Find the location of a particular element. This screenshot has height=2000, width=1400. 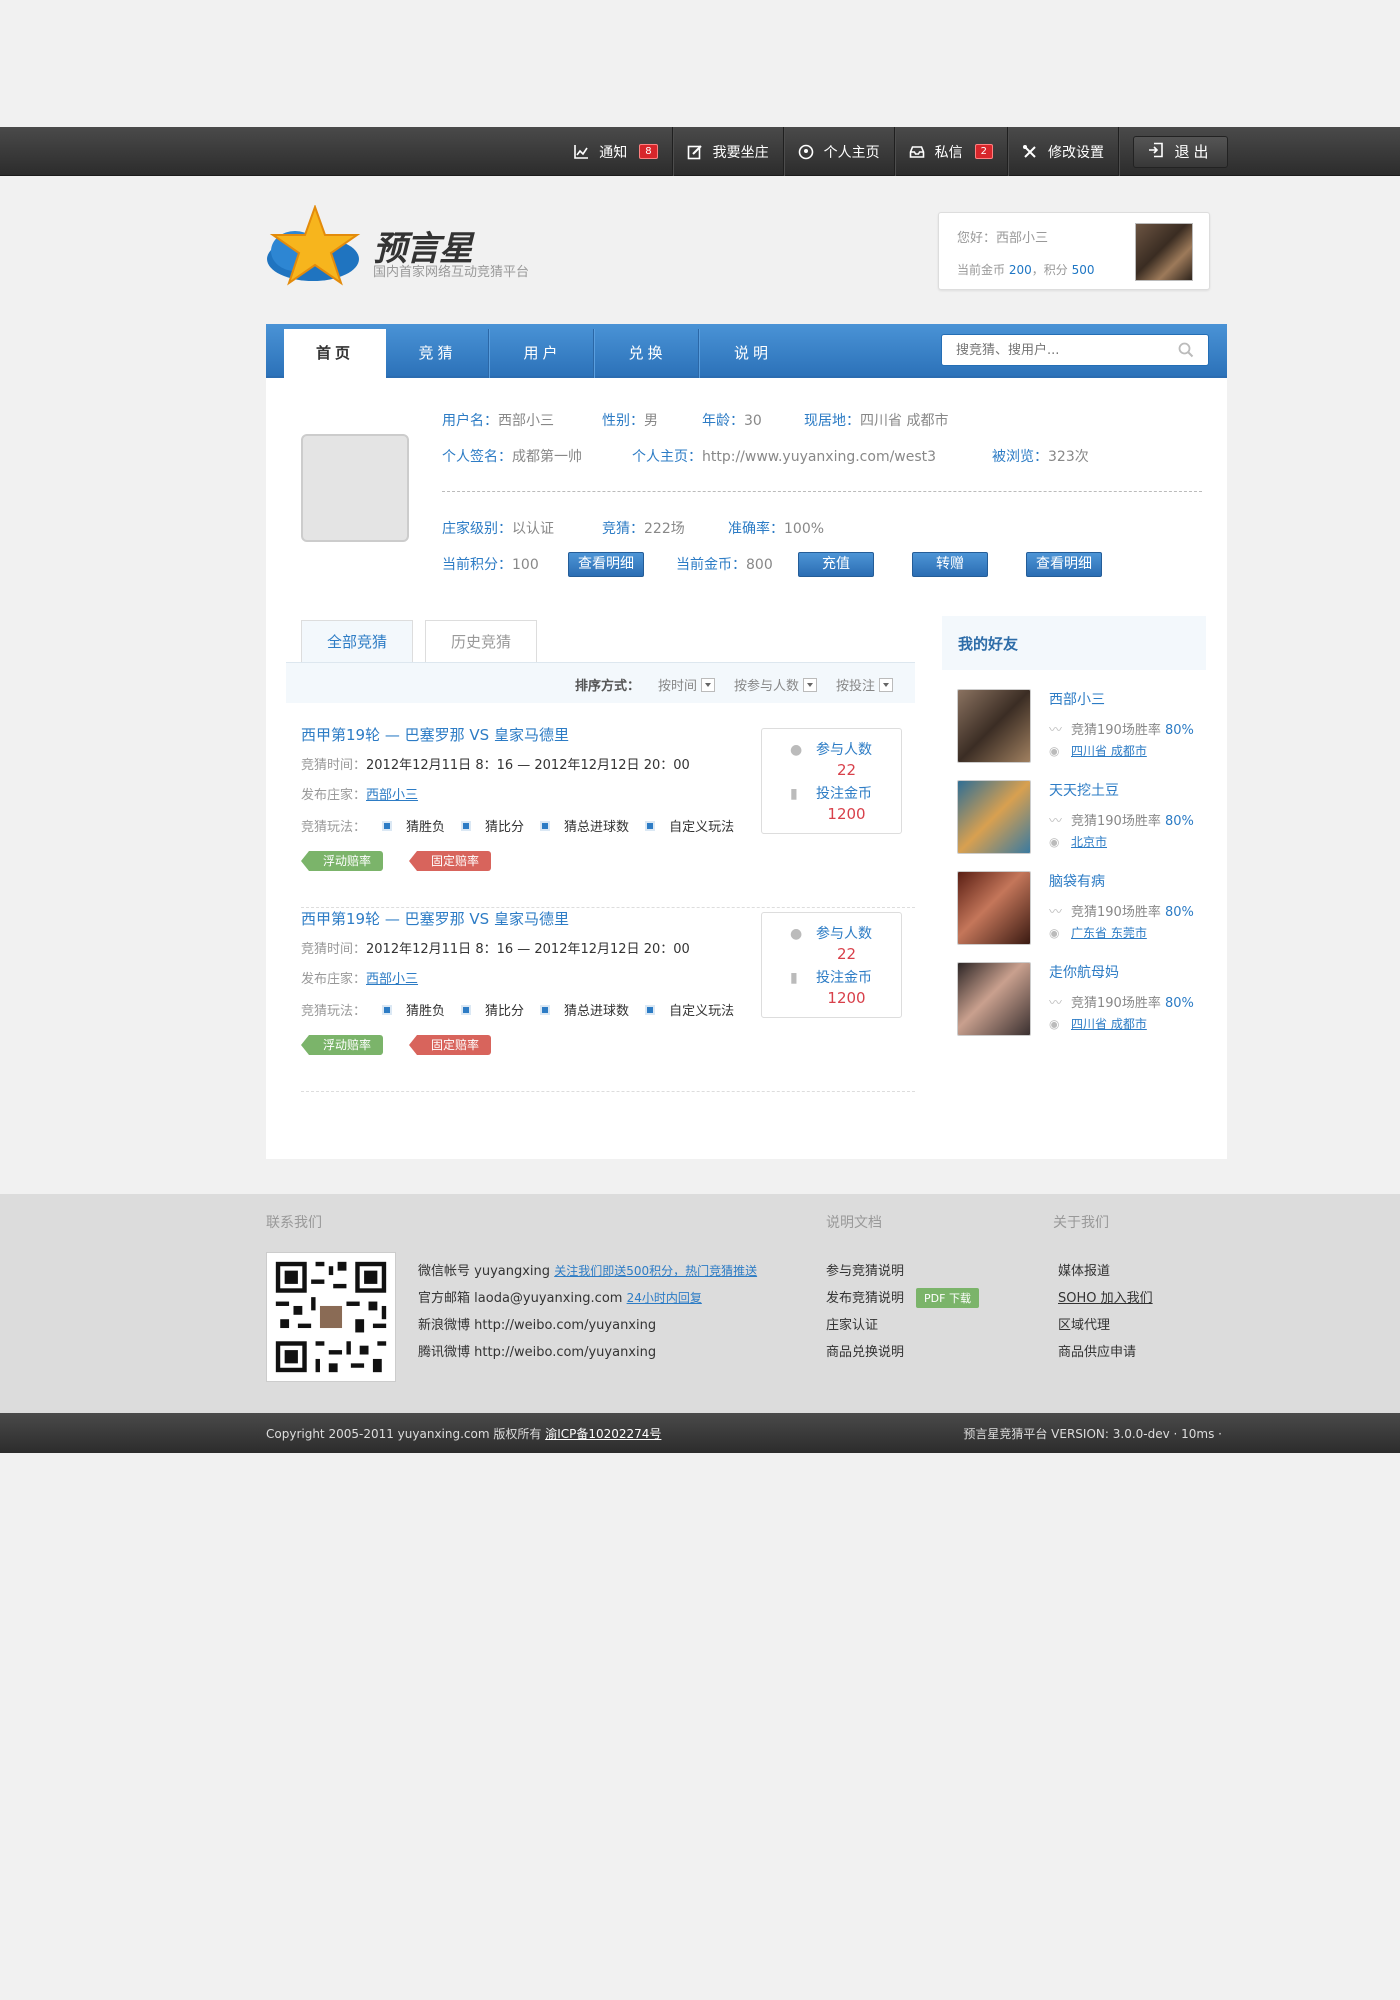

friend-name: 天天挖土豆 is located at coordinates (1084, 790).